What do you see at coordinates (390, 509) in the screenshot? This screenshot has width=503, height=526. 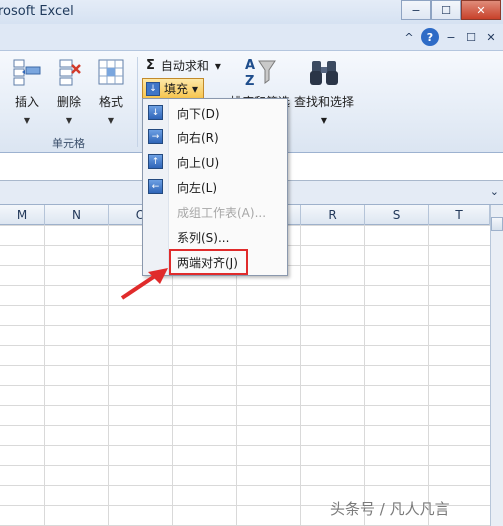 I see `watermark: 头条号 / 凡人凡言` at bounding box center [390, 509].